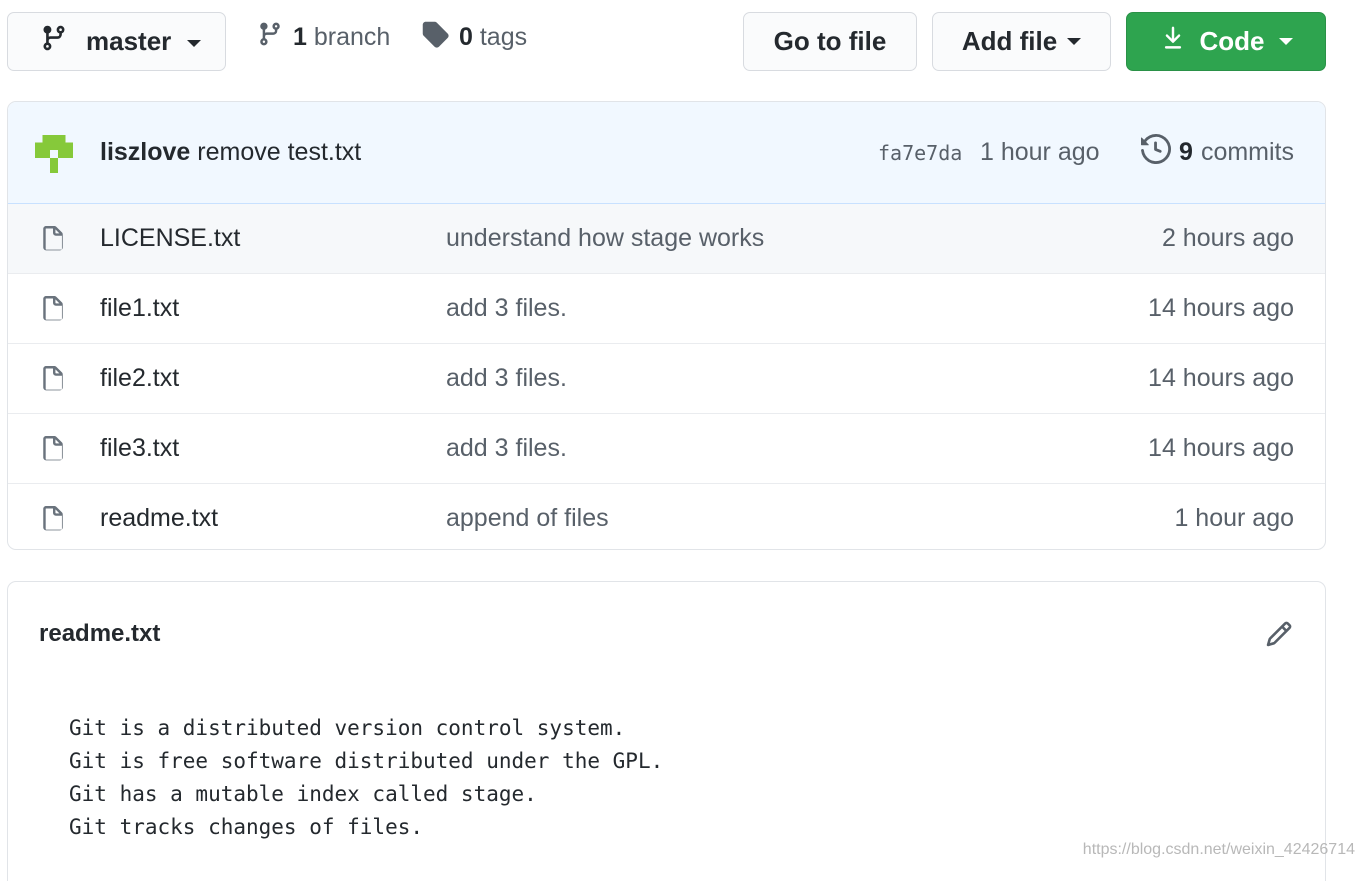 The width and height of the screenshot is (1361, 881). What do you see at coordinates (1279, 636) in the screenshot?
I see `pencil-icon` at bounding box center [1279, 636].